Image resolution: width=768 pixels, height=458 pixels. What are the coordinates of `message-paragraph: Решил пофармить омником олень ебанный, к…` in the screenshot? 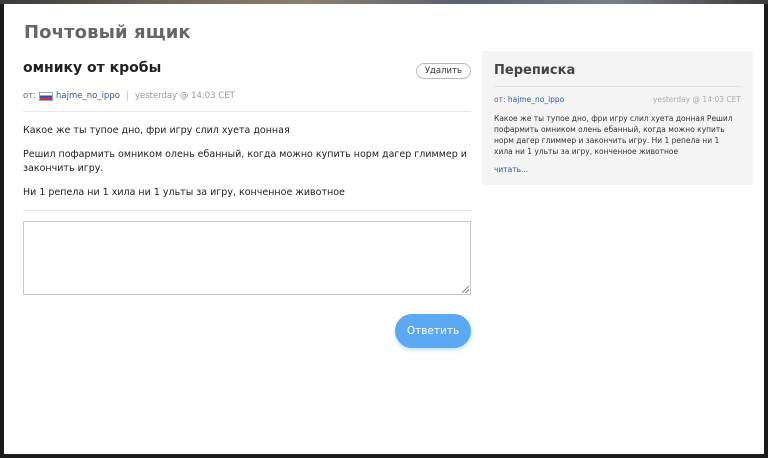 It's located at (245, 161).